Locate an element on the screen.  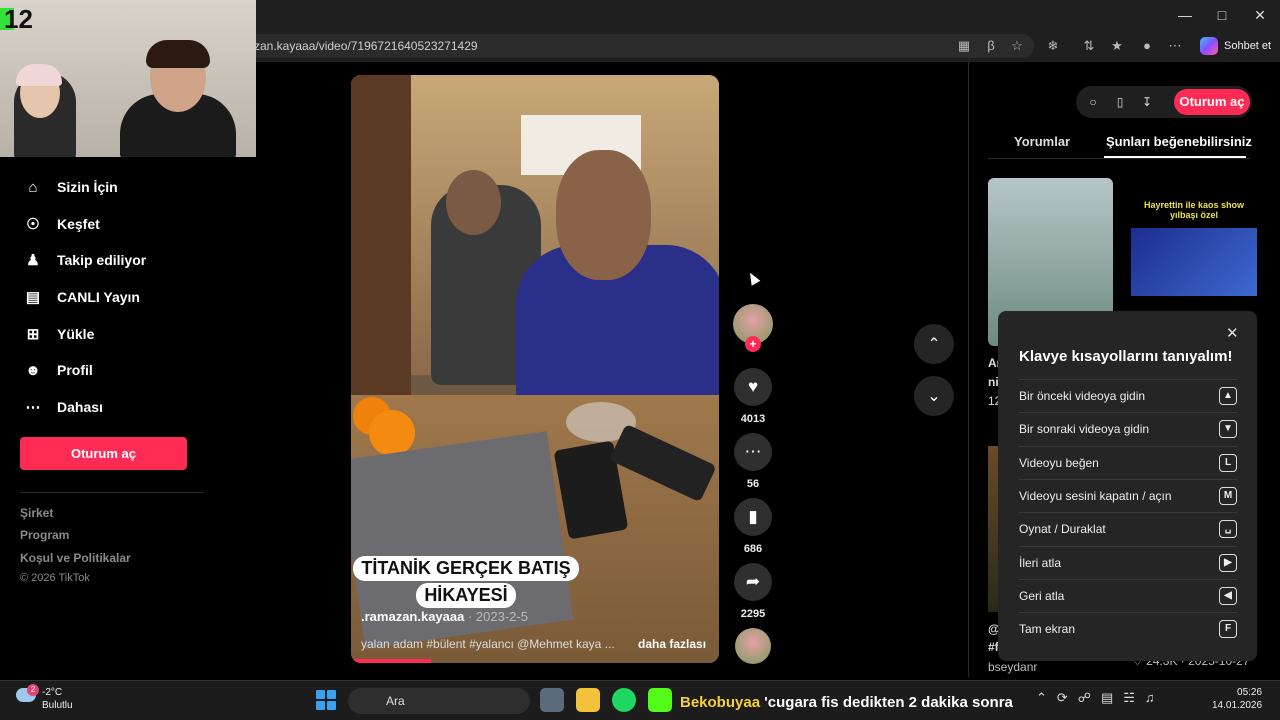
person-cap is located at coordinates (39, 75).